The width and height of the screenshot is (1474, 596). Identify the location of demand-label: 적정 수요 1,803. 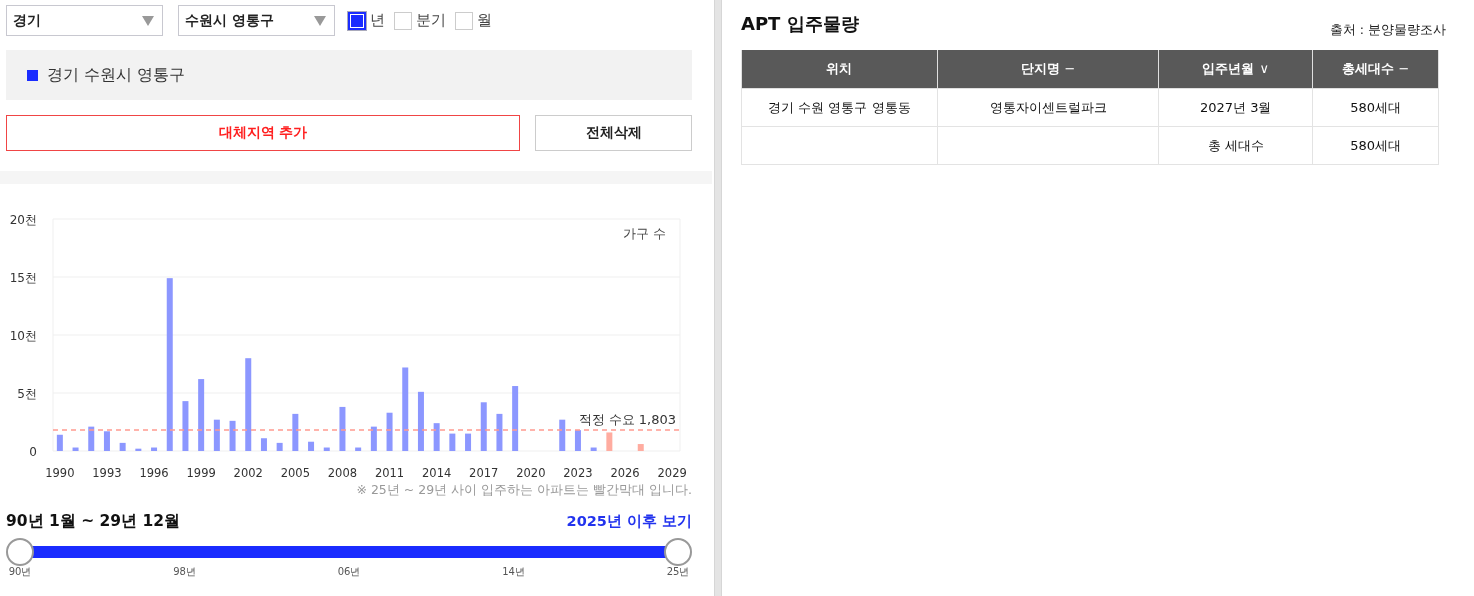
(627, 420).